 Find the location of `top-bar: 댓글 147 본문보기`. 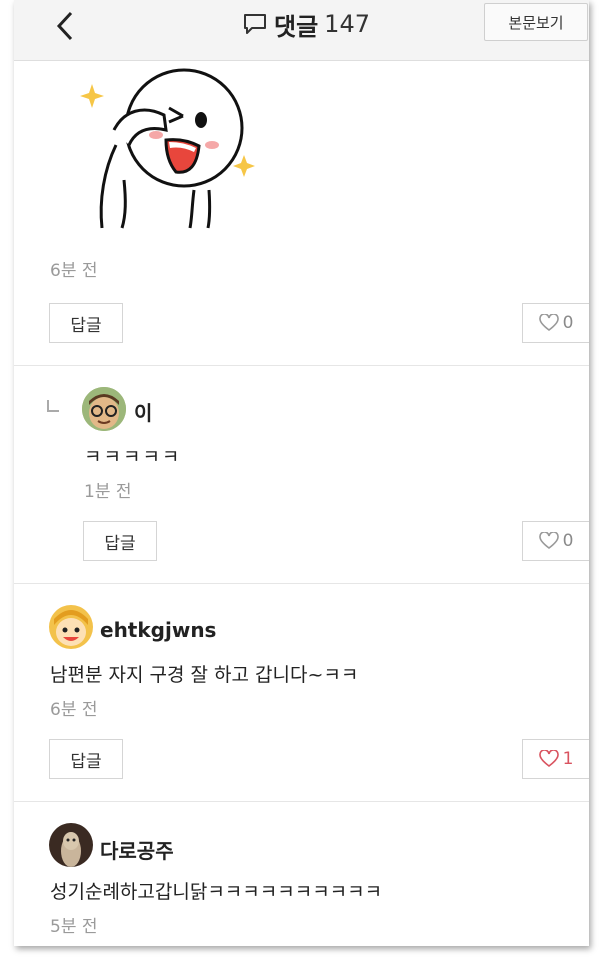

top-bar: 댓글 147 본문보기 is located at coordinates (301, 30).